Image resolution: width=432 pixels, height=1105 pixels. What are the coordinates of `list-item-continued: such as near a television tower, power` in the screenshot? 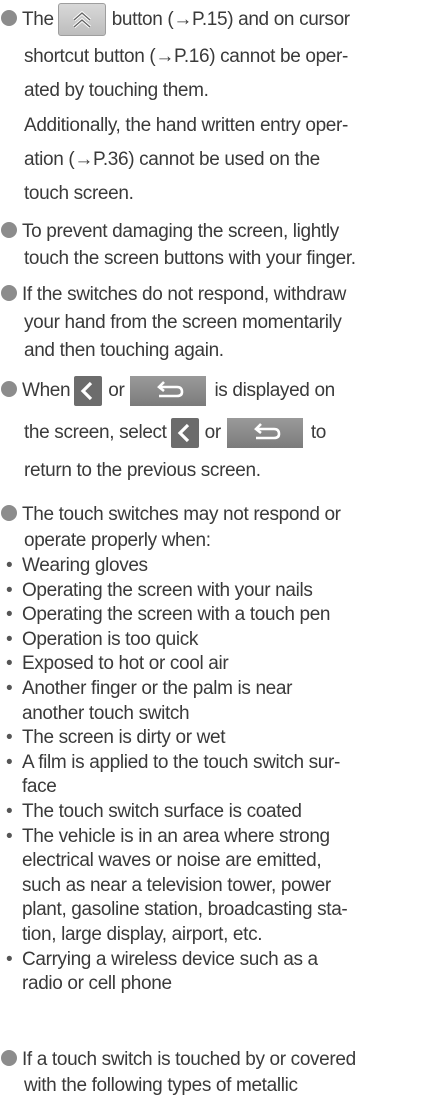 It's located at (176, 885).